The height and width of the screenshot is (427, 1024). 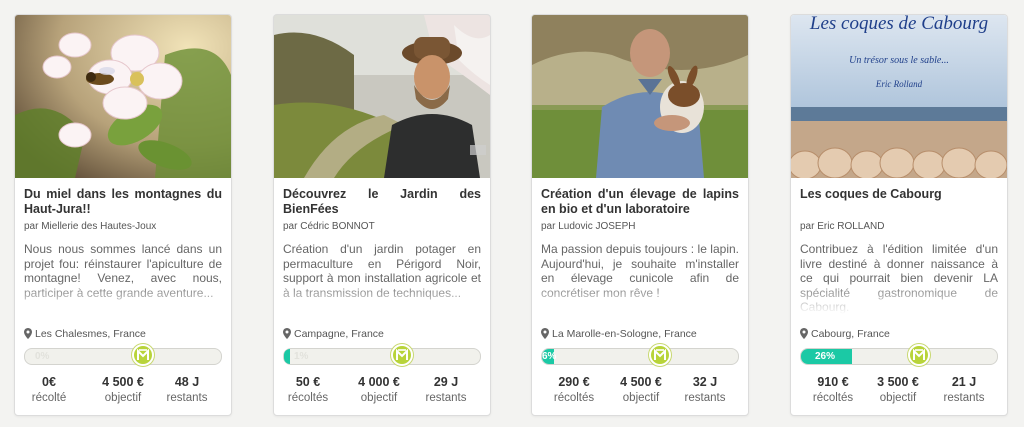 What do you see at coordinates (899, 355) in the screenshot?
I see `funding-progress-bar: 26%` at bounding box center [899, 355].